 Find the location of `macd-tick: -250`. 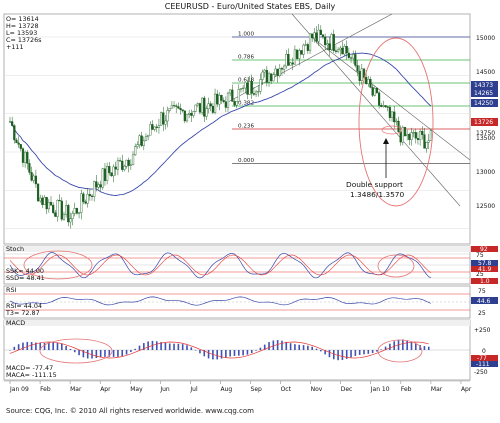

macd-tick: -250 is located at coordinates (481, 372).